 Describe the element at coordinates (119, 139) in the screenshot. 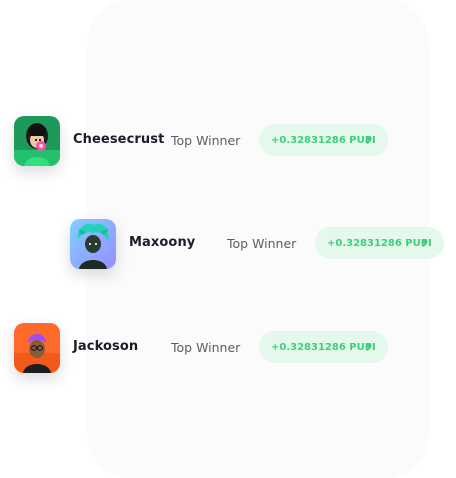

I see `player-name: Cheesecrust` at that location.